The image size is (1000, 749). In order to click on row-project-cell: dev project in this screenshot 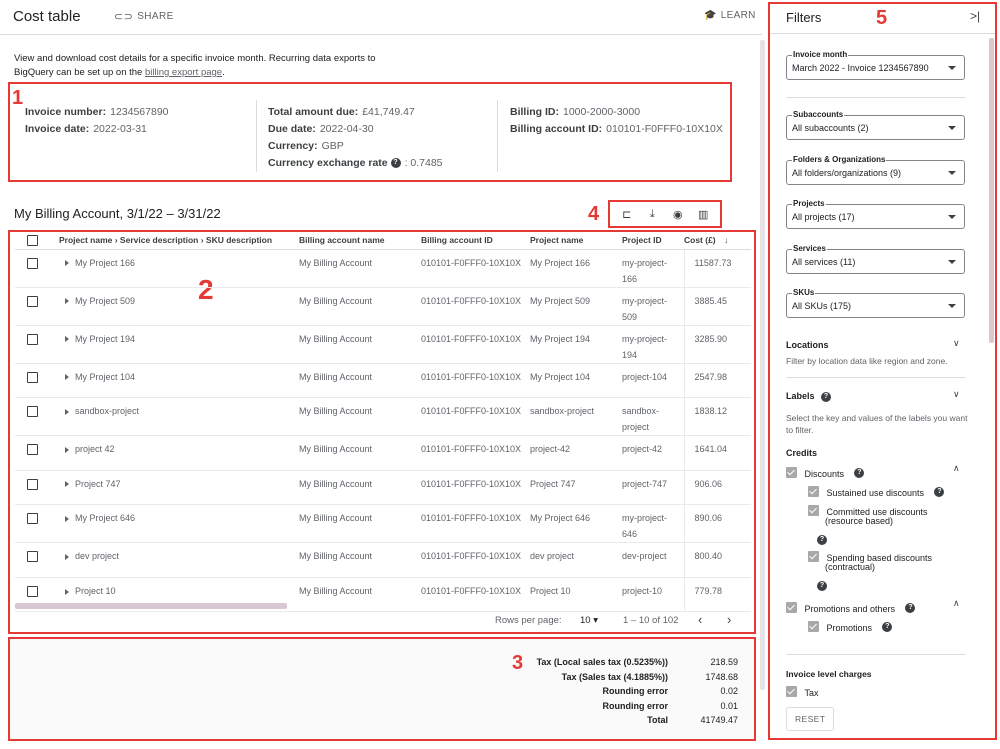, I will do `click(174, 560)`.